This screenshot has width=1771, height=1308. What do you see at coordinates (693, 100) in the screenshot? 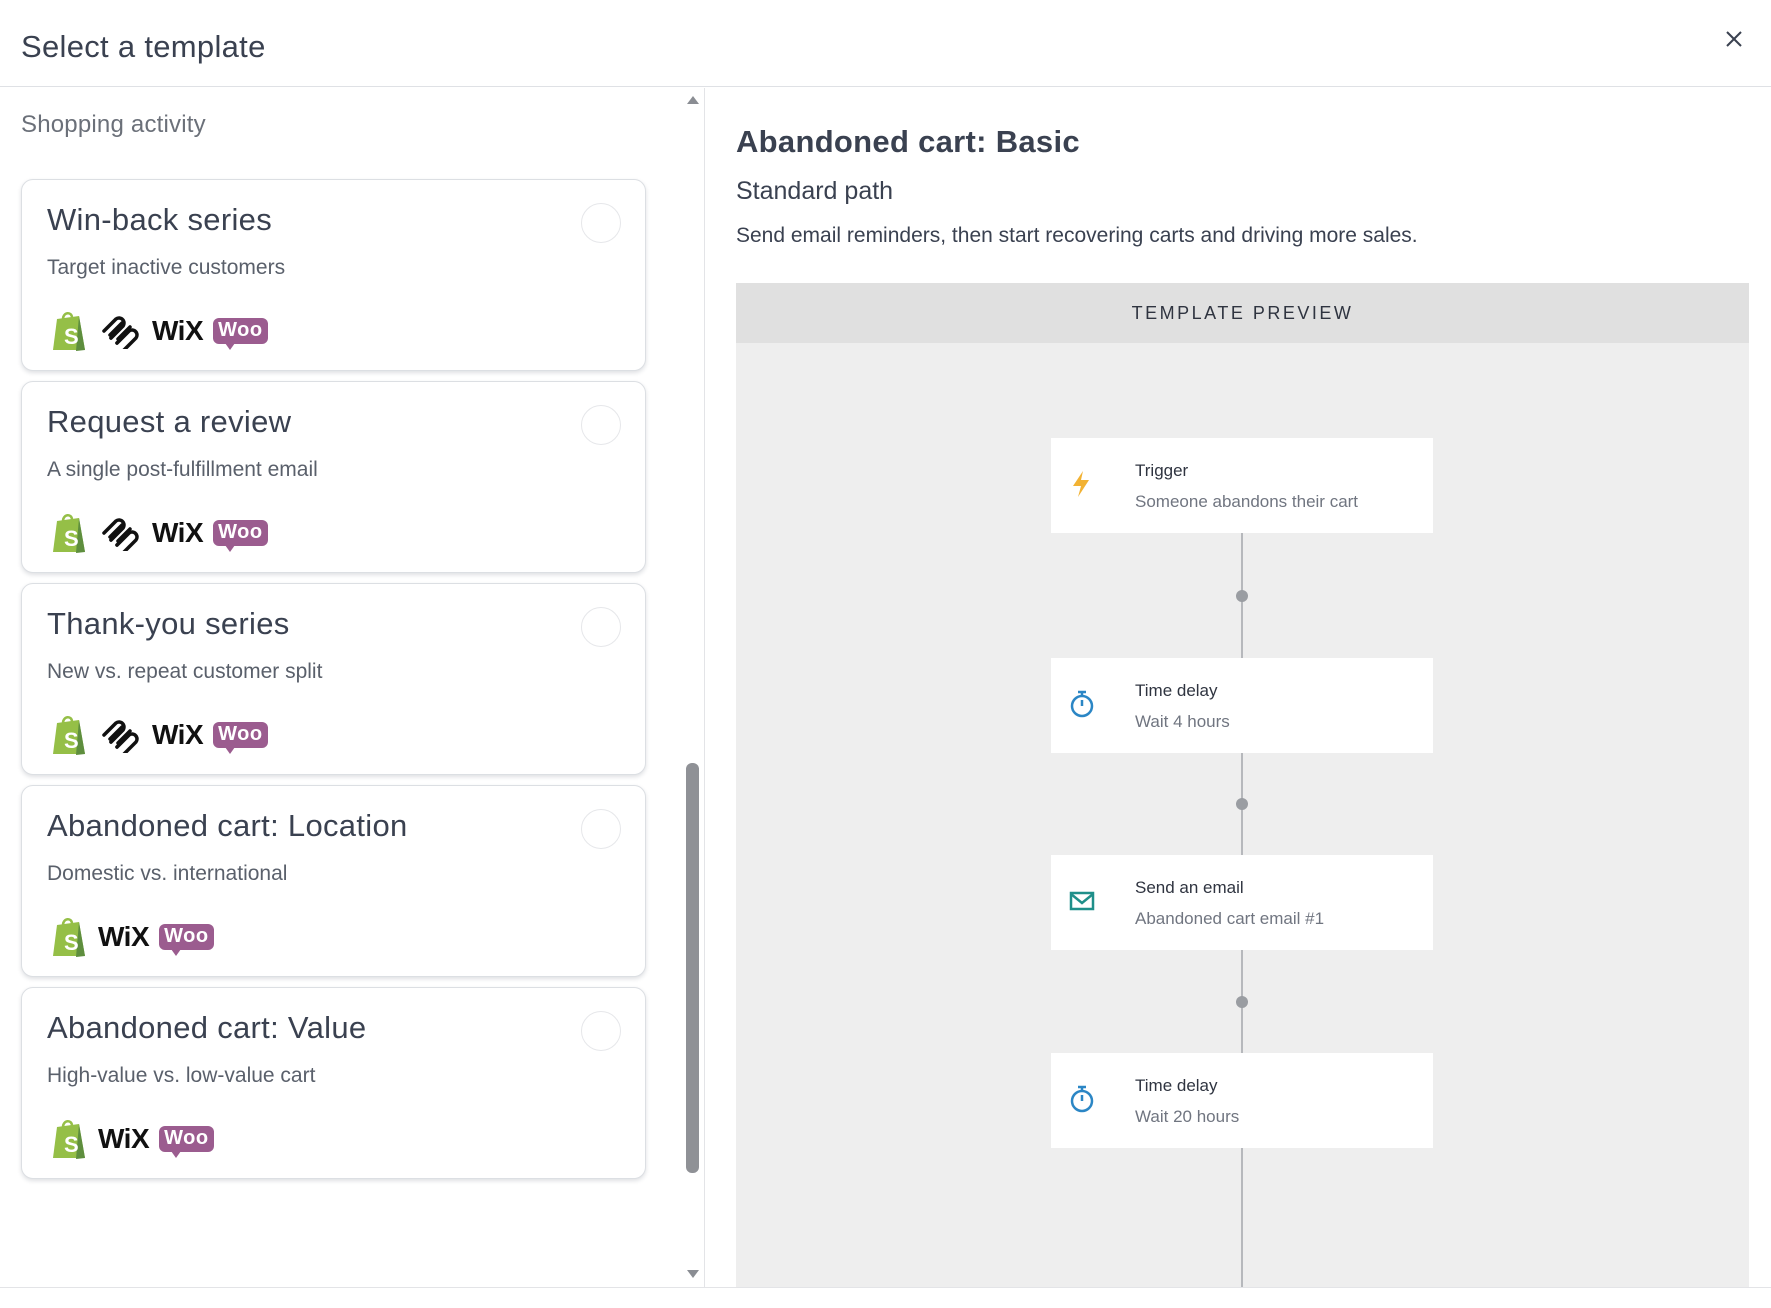
I see `scroll-up-arrow-icon` at bounding box center [693, 100].